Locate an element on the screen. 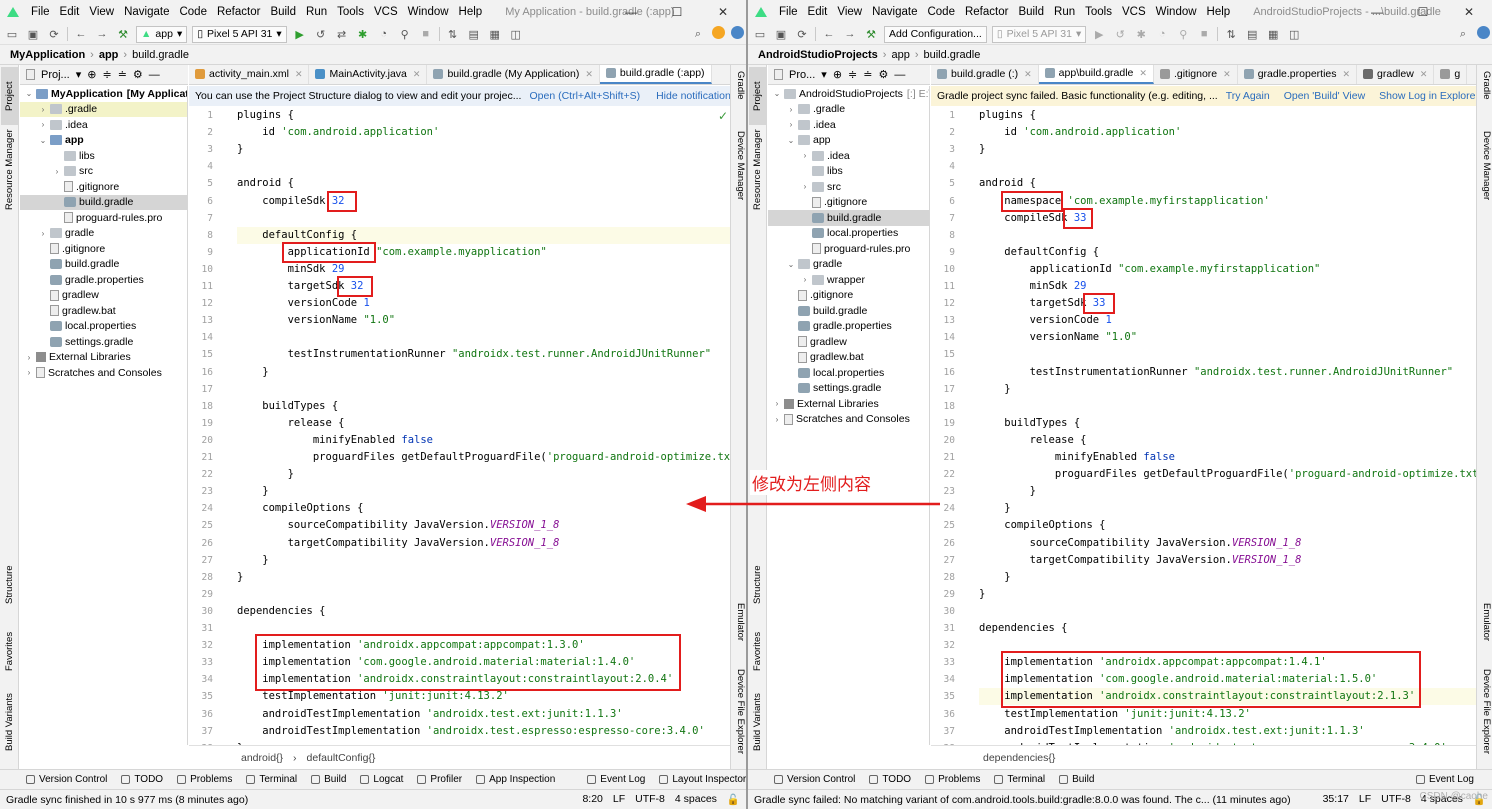  crumb-android: android{} is located at coordinates (262, 758).